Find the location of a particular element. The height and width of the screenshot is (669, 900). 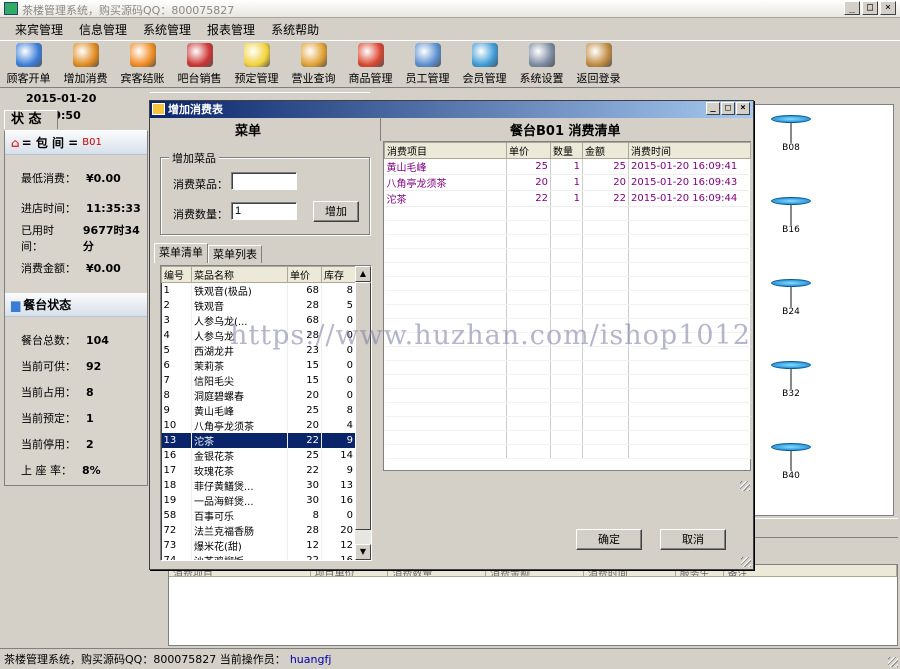

table-top-icon is located at coordinates (791, 365).